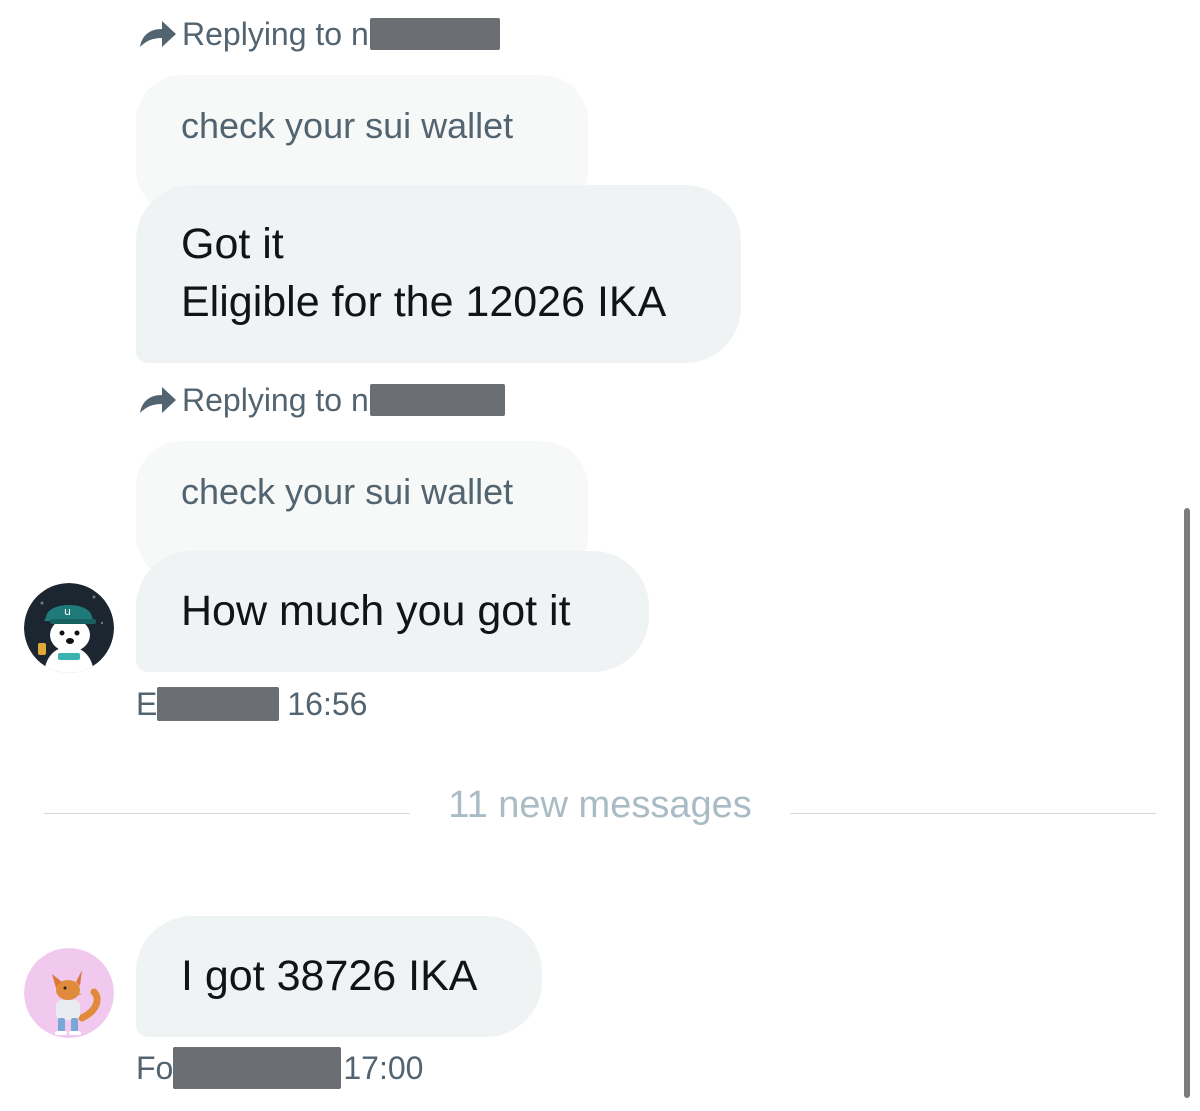  I want to click on user-avatar, so click(69, 993).